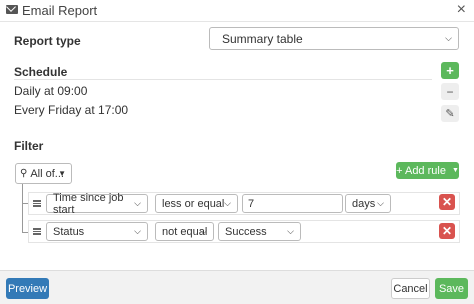 This screenshot has width=474, height=304. What do you see at coordinates (27, 288) in the screenshot?
I see `preview-button: Preview` at bounding box center [27, 288].